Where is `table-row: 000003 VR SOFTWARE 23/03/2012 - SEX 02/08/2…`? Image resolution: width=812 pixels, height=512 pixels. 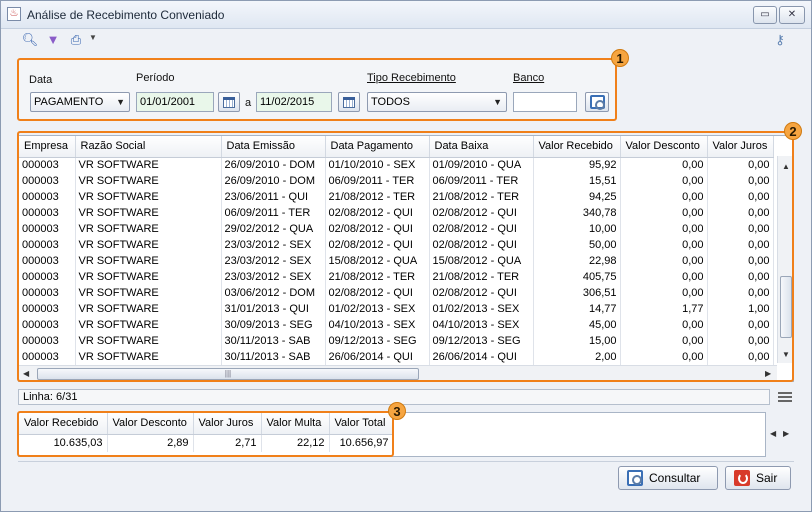 table-row: 000003 VR SOFTWARE 23/03/2012 - SEX 02/08/2… is located at coordinates (396, 245).